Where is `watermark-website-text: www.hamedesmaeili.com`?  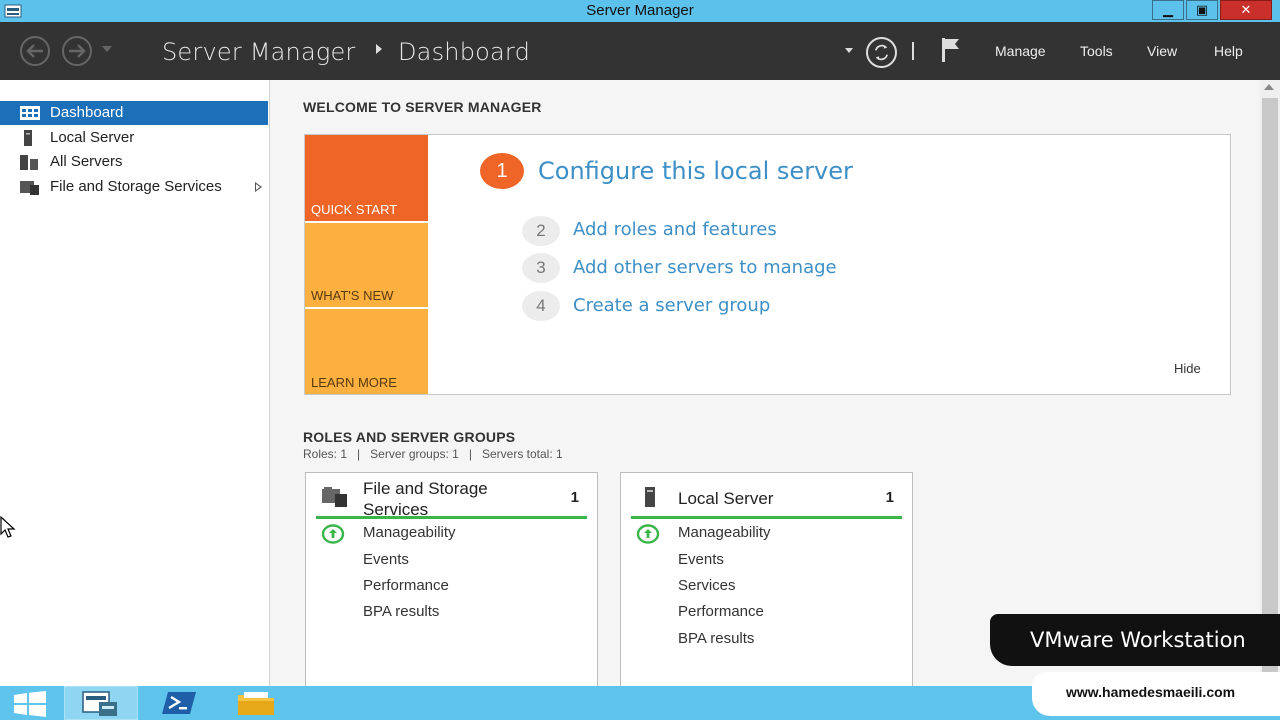
watermark-website-text: www.hamedesmaeili.com is located at coordinates (1151, 692).